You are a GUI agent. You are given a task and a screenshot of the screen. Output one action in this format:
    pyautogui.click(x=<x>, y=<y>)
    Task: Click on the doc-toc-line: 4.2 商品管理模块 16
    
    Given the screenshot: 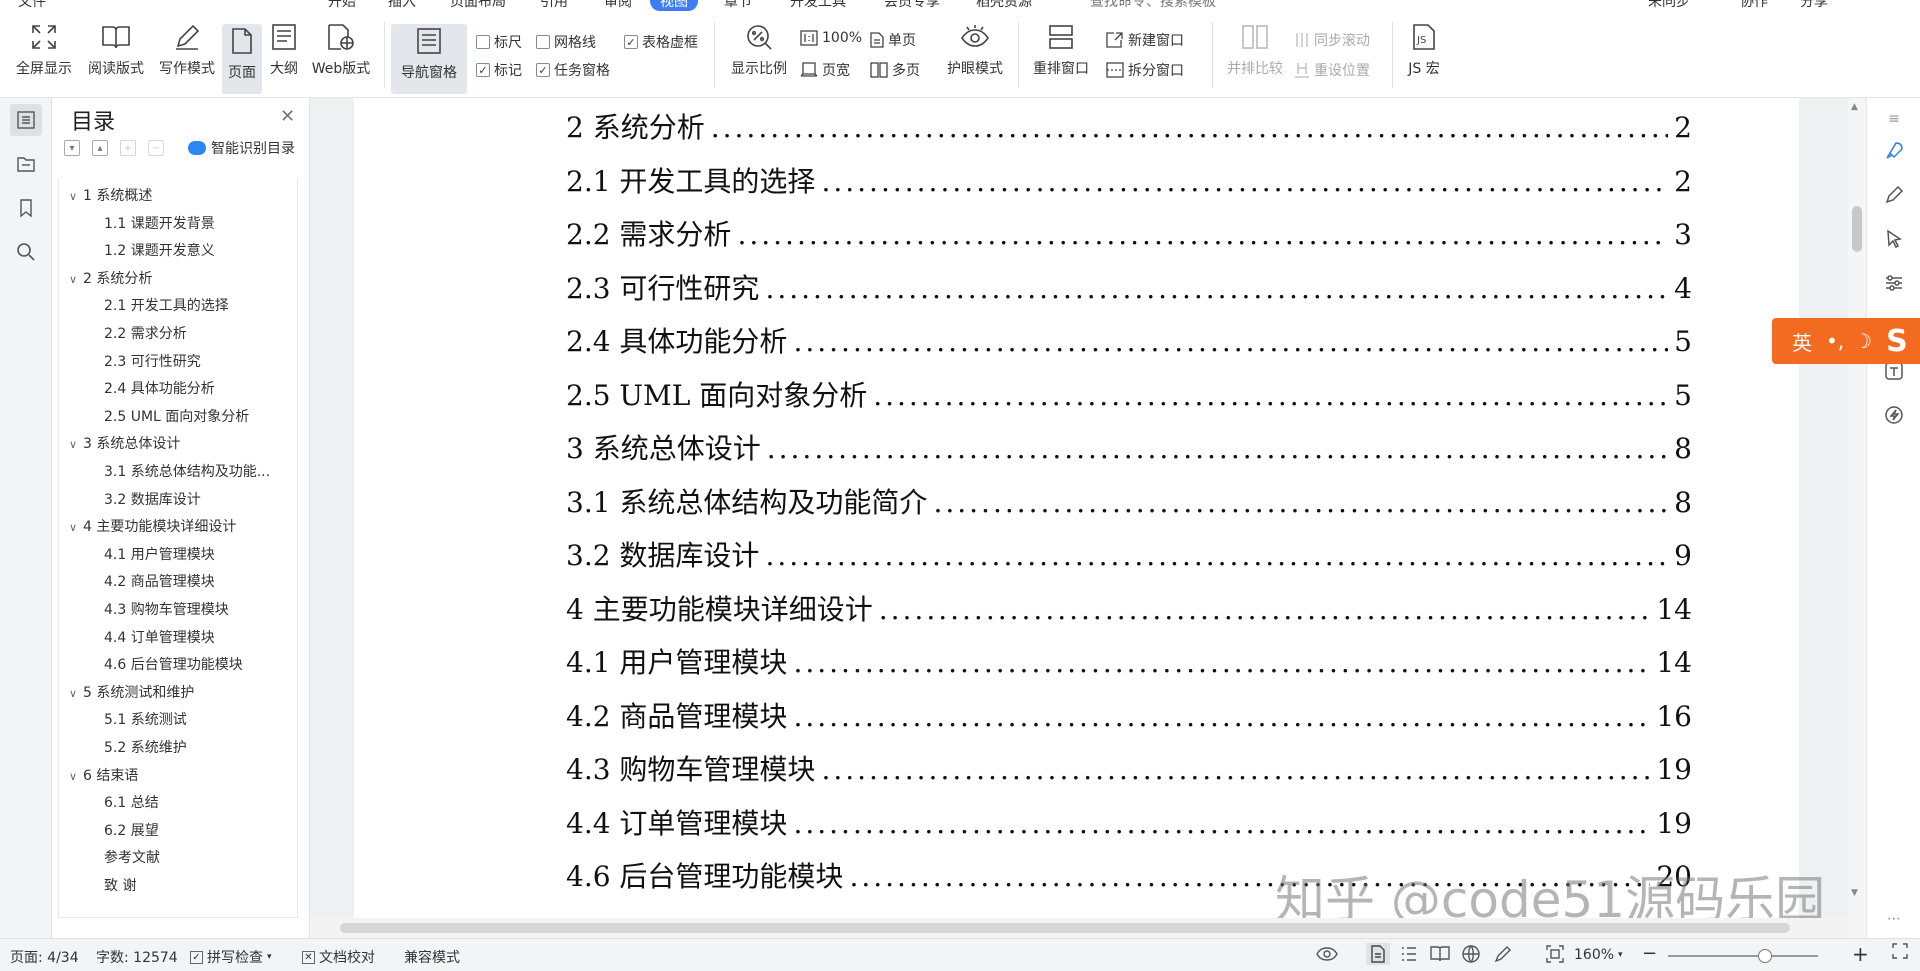 What is the action you would take?
    pyautogui.click(x=1129, y=706)
    